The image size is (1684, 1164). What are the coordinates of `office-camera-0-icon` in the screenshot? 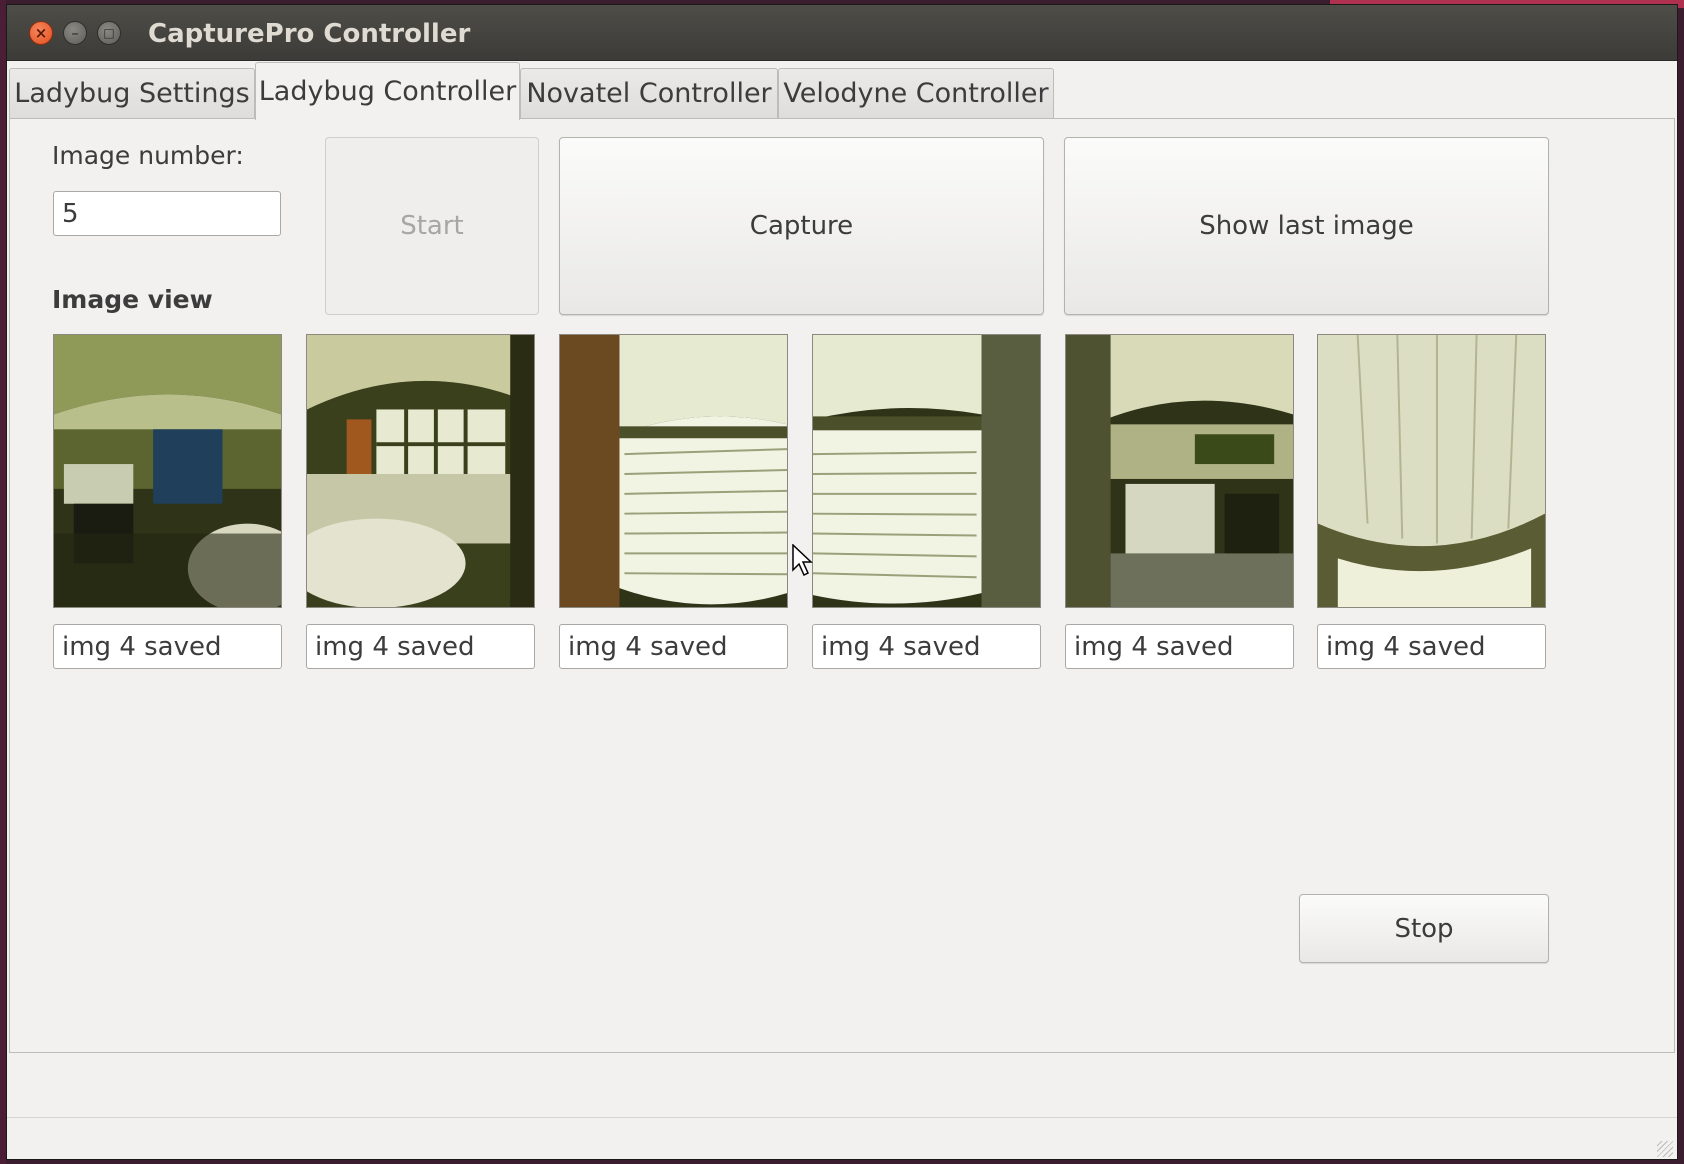 It's located at (167, 471).